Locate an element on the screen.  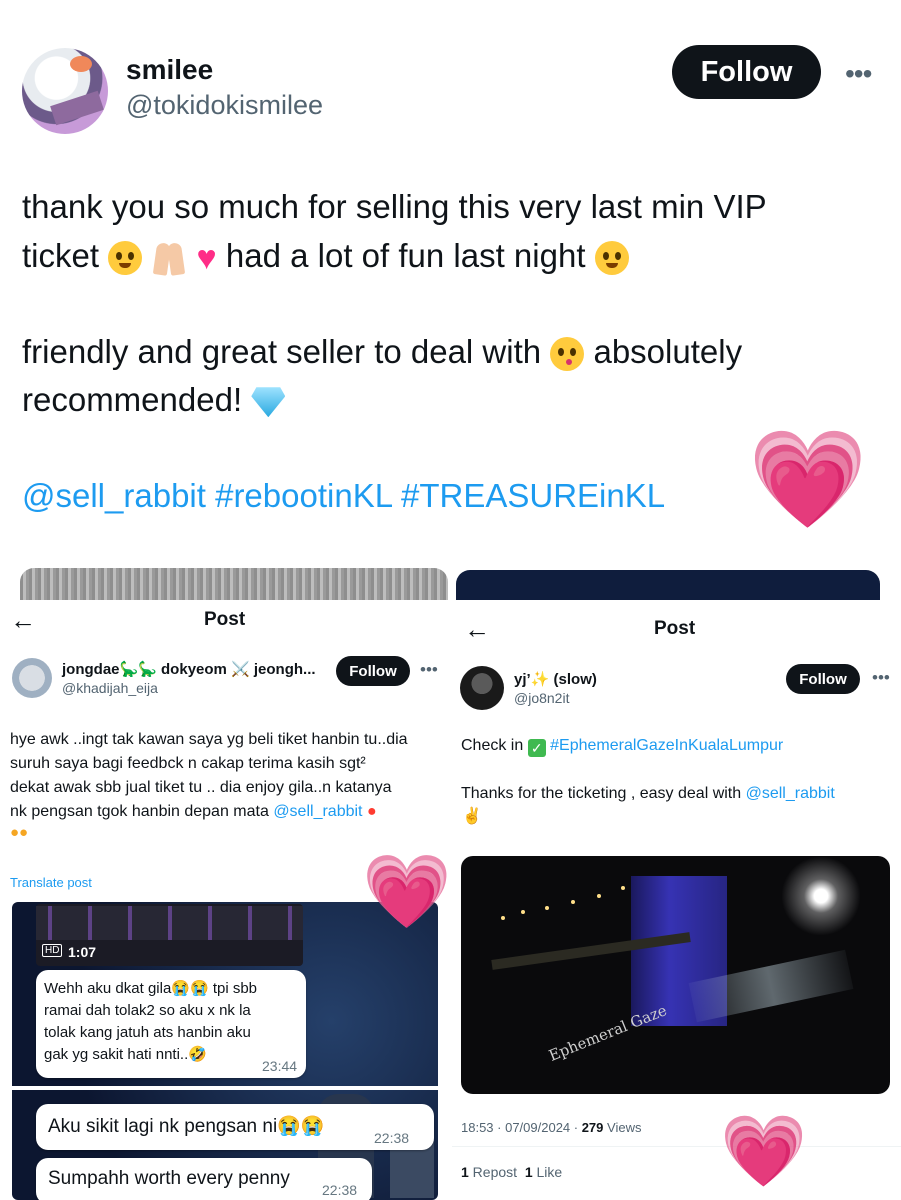
face-blowing-kiss-icon is located at coordinates (567, 354).